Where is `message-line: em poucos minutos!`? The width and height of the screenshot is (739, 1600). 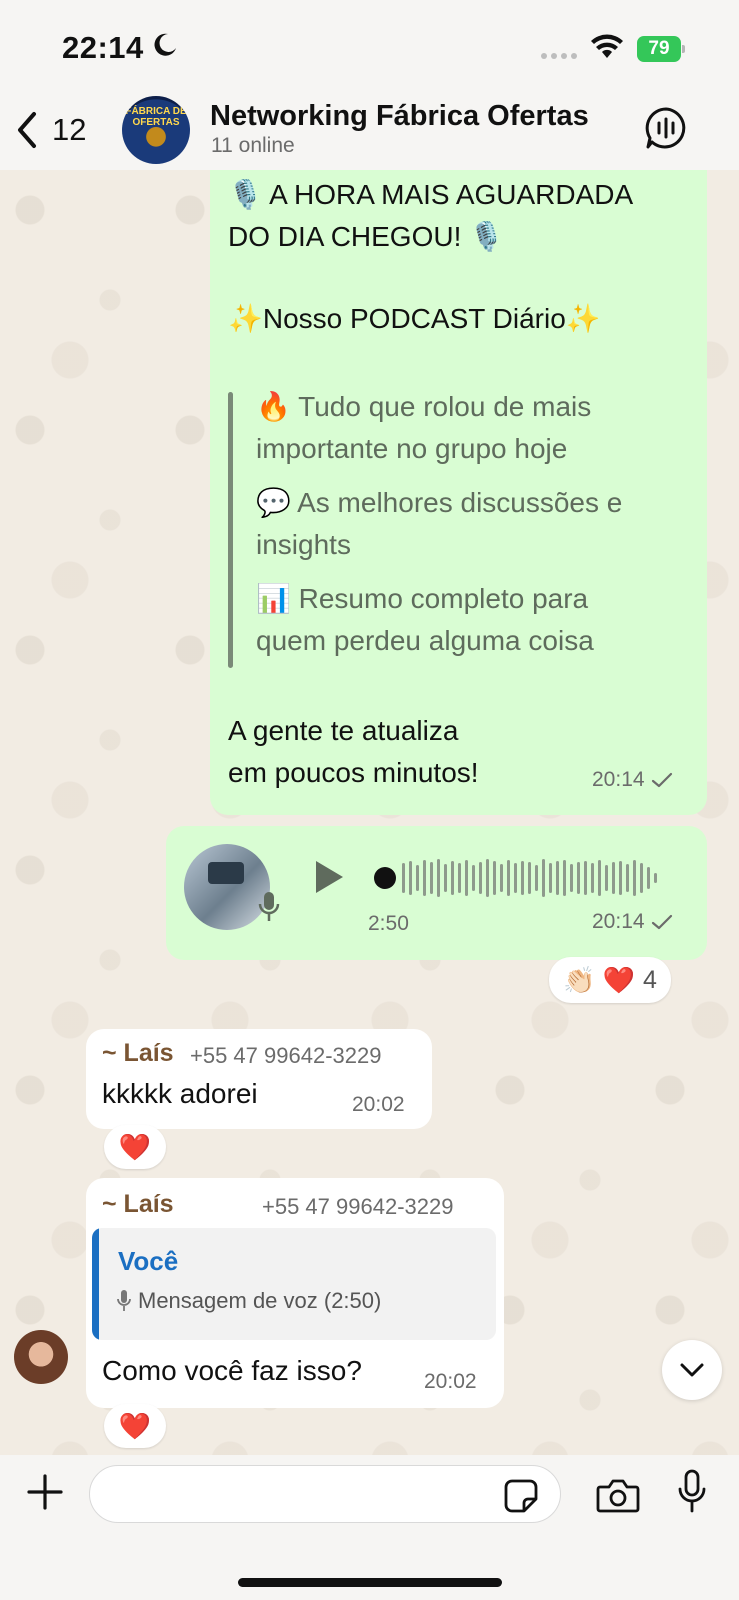
message-line: em poucos minutos! is located at coordinates (353, 772).